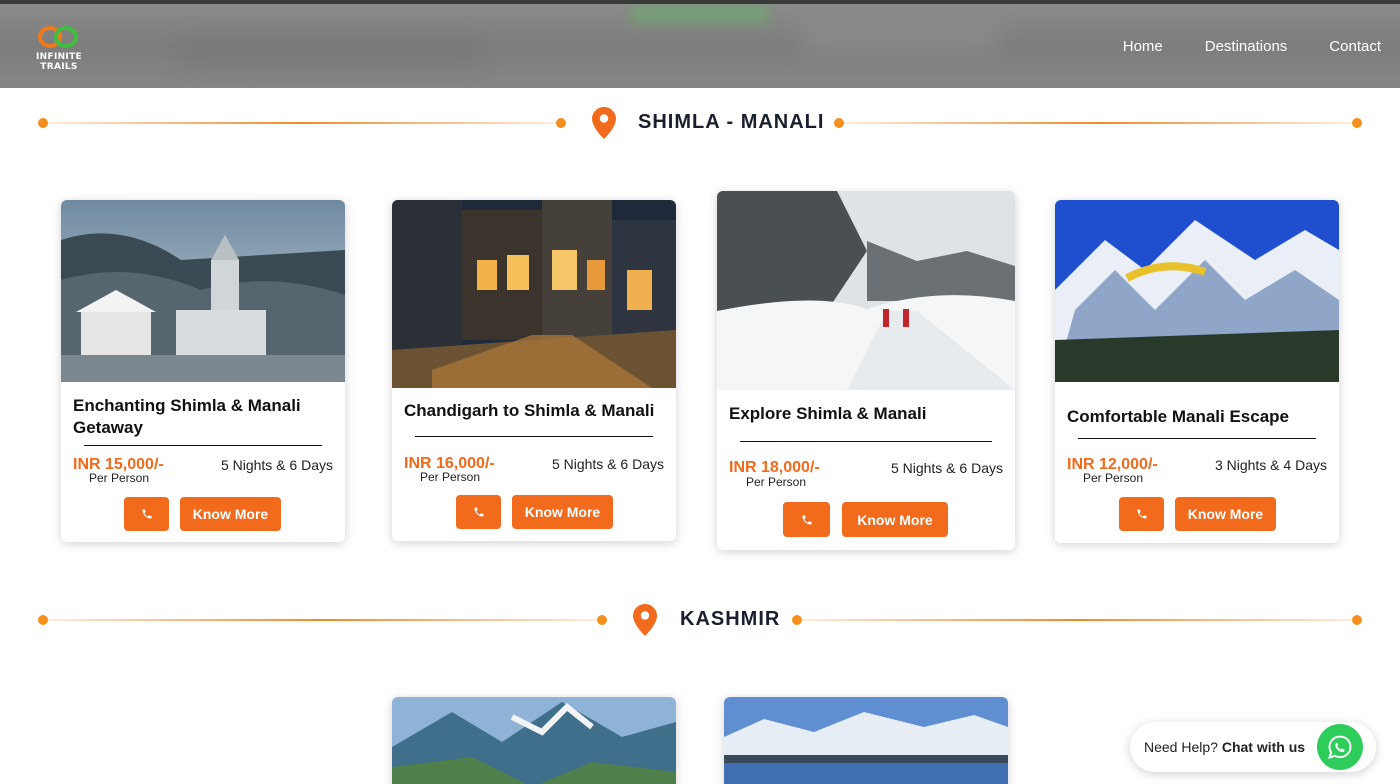  What do you see at coordinates (730, 619) in the screenshot?
I see `section-title: KASHMIR` at bounding box center [730, 619].